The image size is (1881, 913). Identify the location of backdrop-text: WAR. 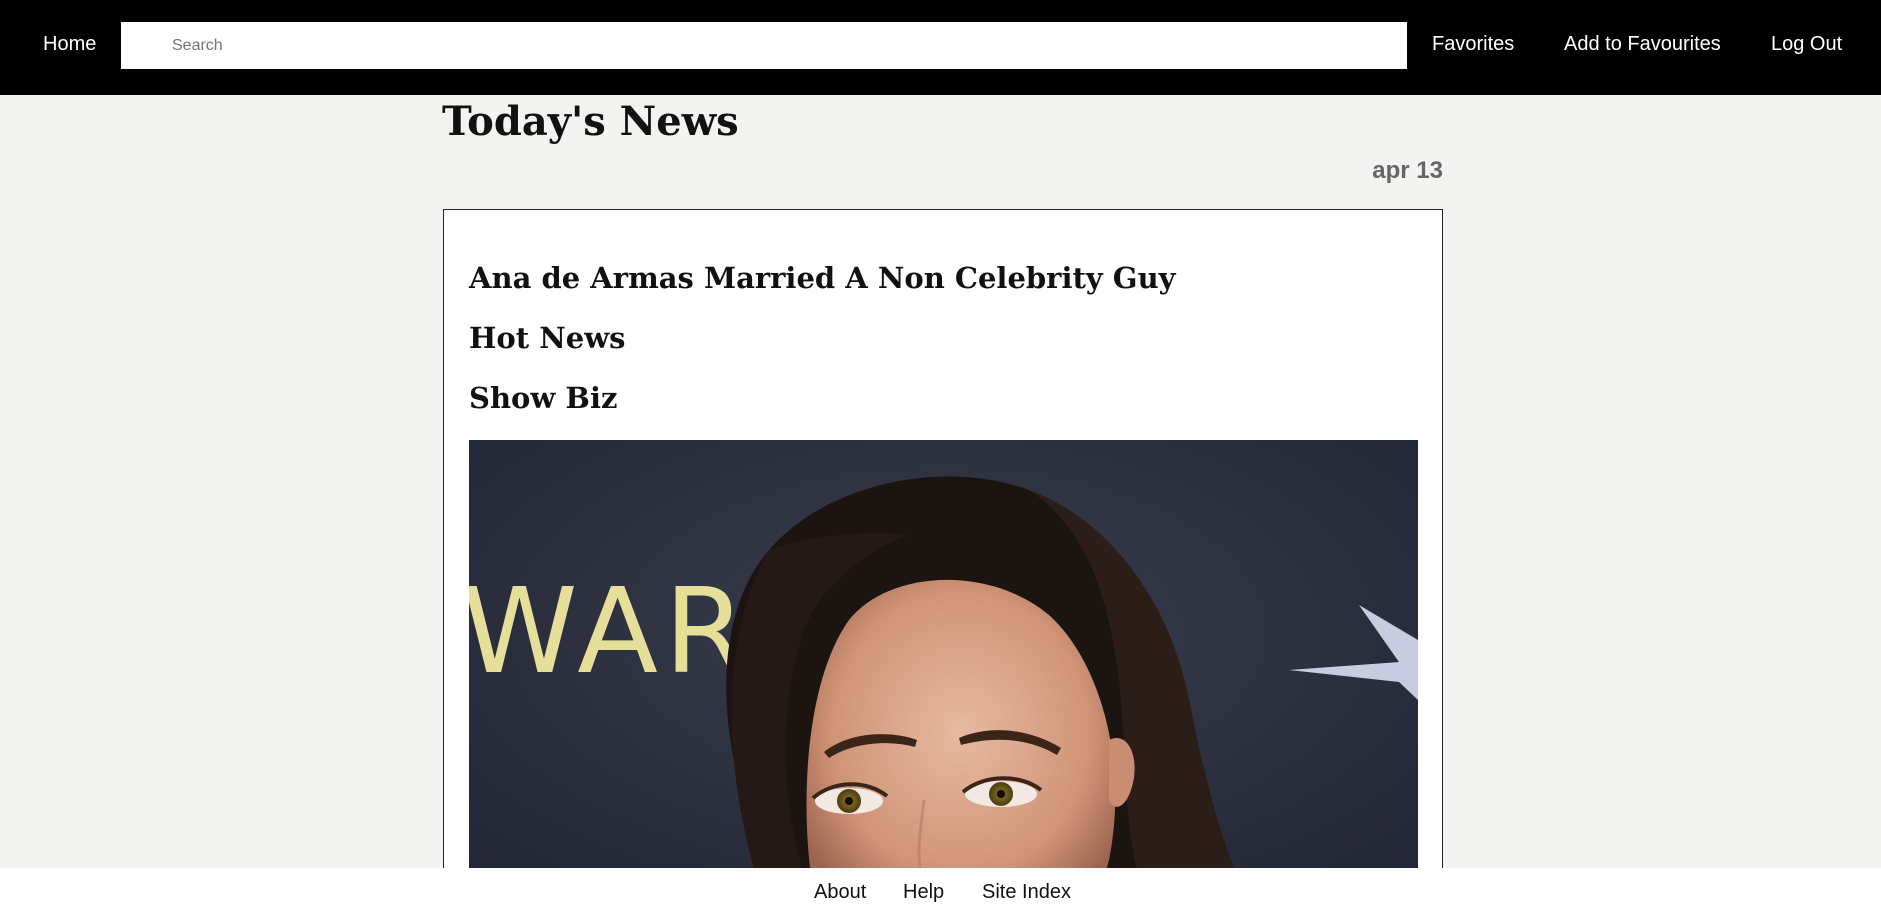
(610, 631).